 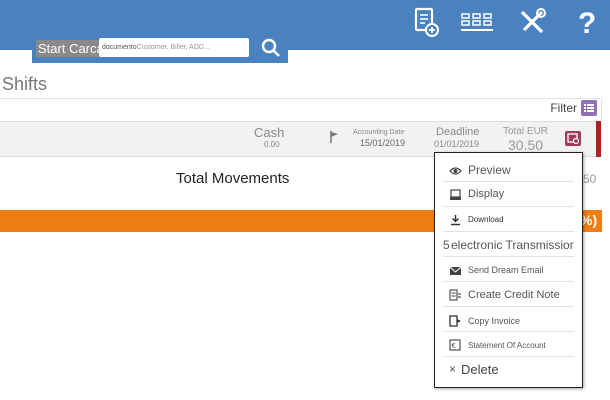 I want to click on menu-item-copy-invoice: Copy Invoice, so click(x=508, y=320).